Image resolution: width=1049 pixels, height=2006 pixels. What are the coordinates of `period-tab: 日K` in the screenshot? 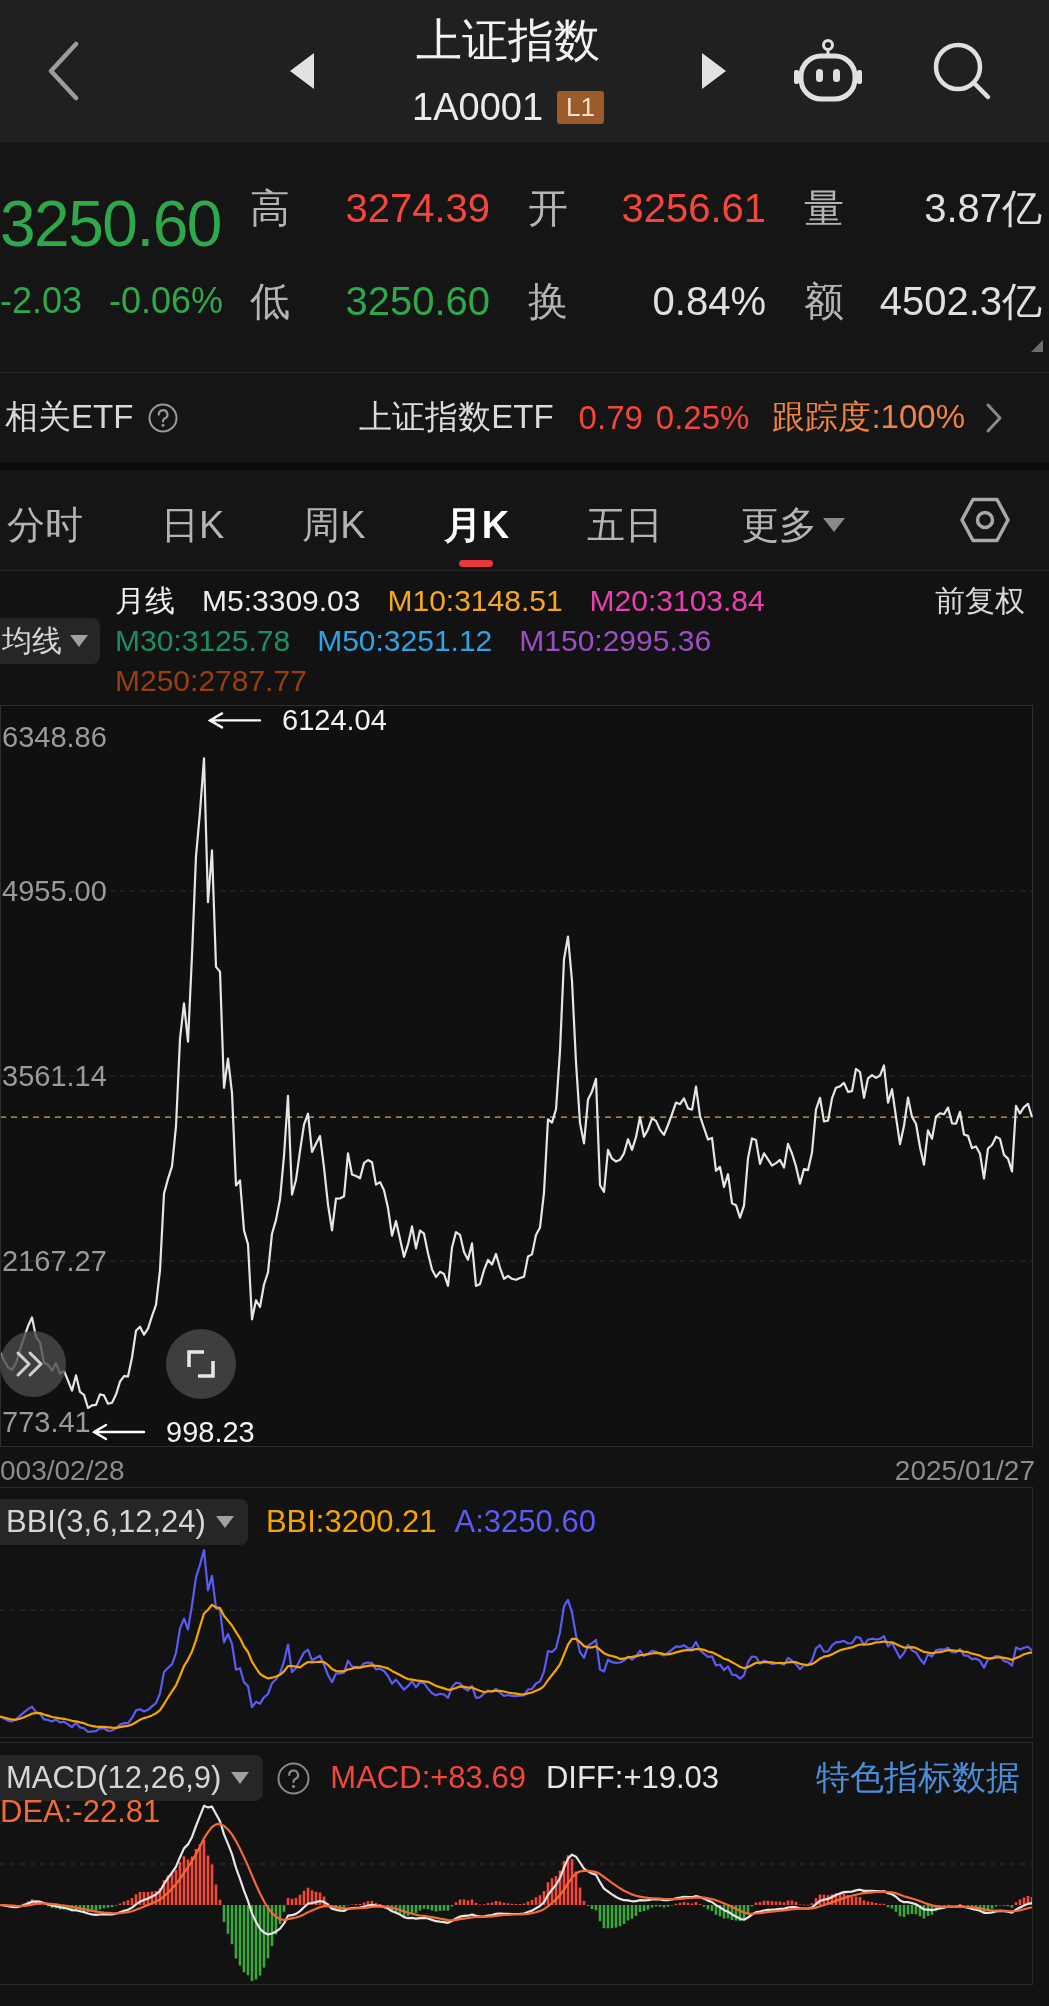 It's located at (193, 520).